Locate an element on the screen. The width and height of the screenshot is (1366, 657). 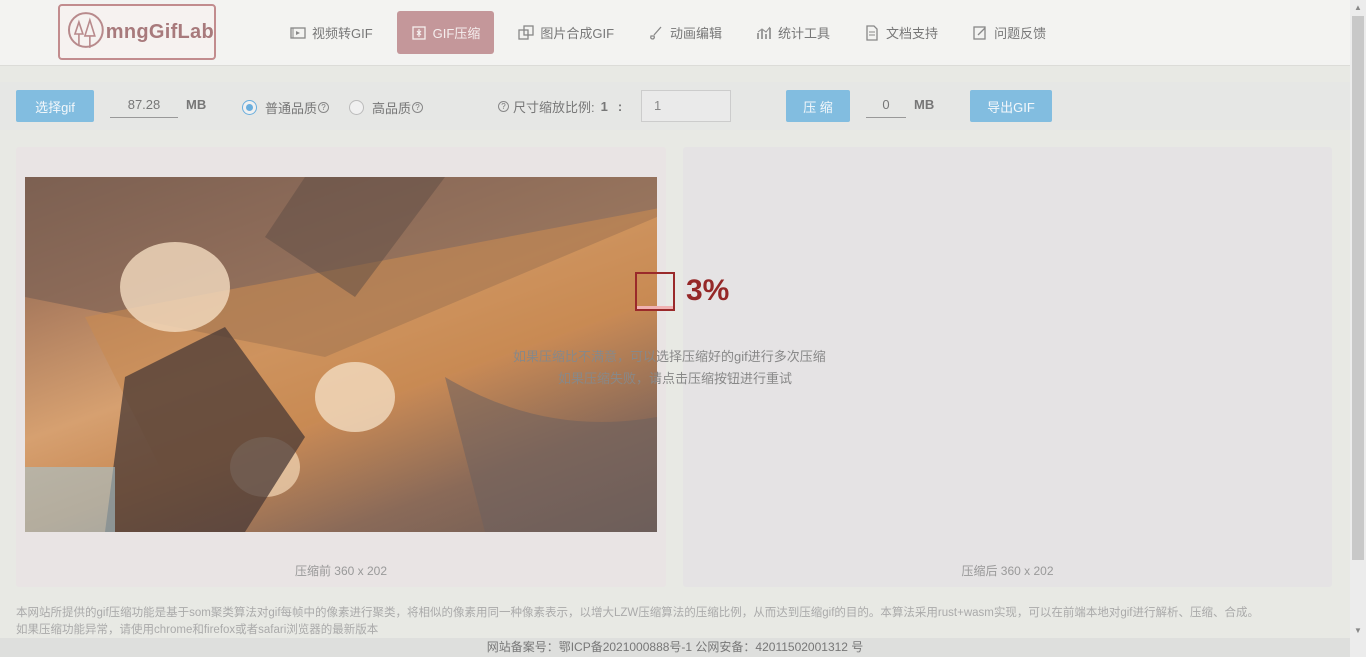
output-size-value: 0 is located at coordinates (886, 105).